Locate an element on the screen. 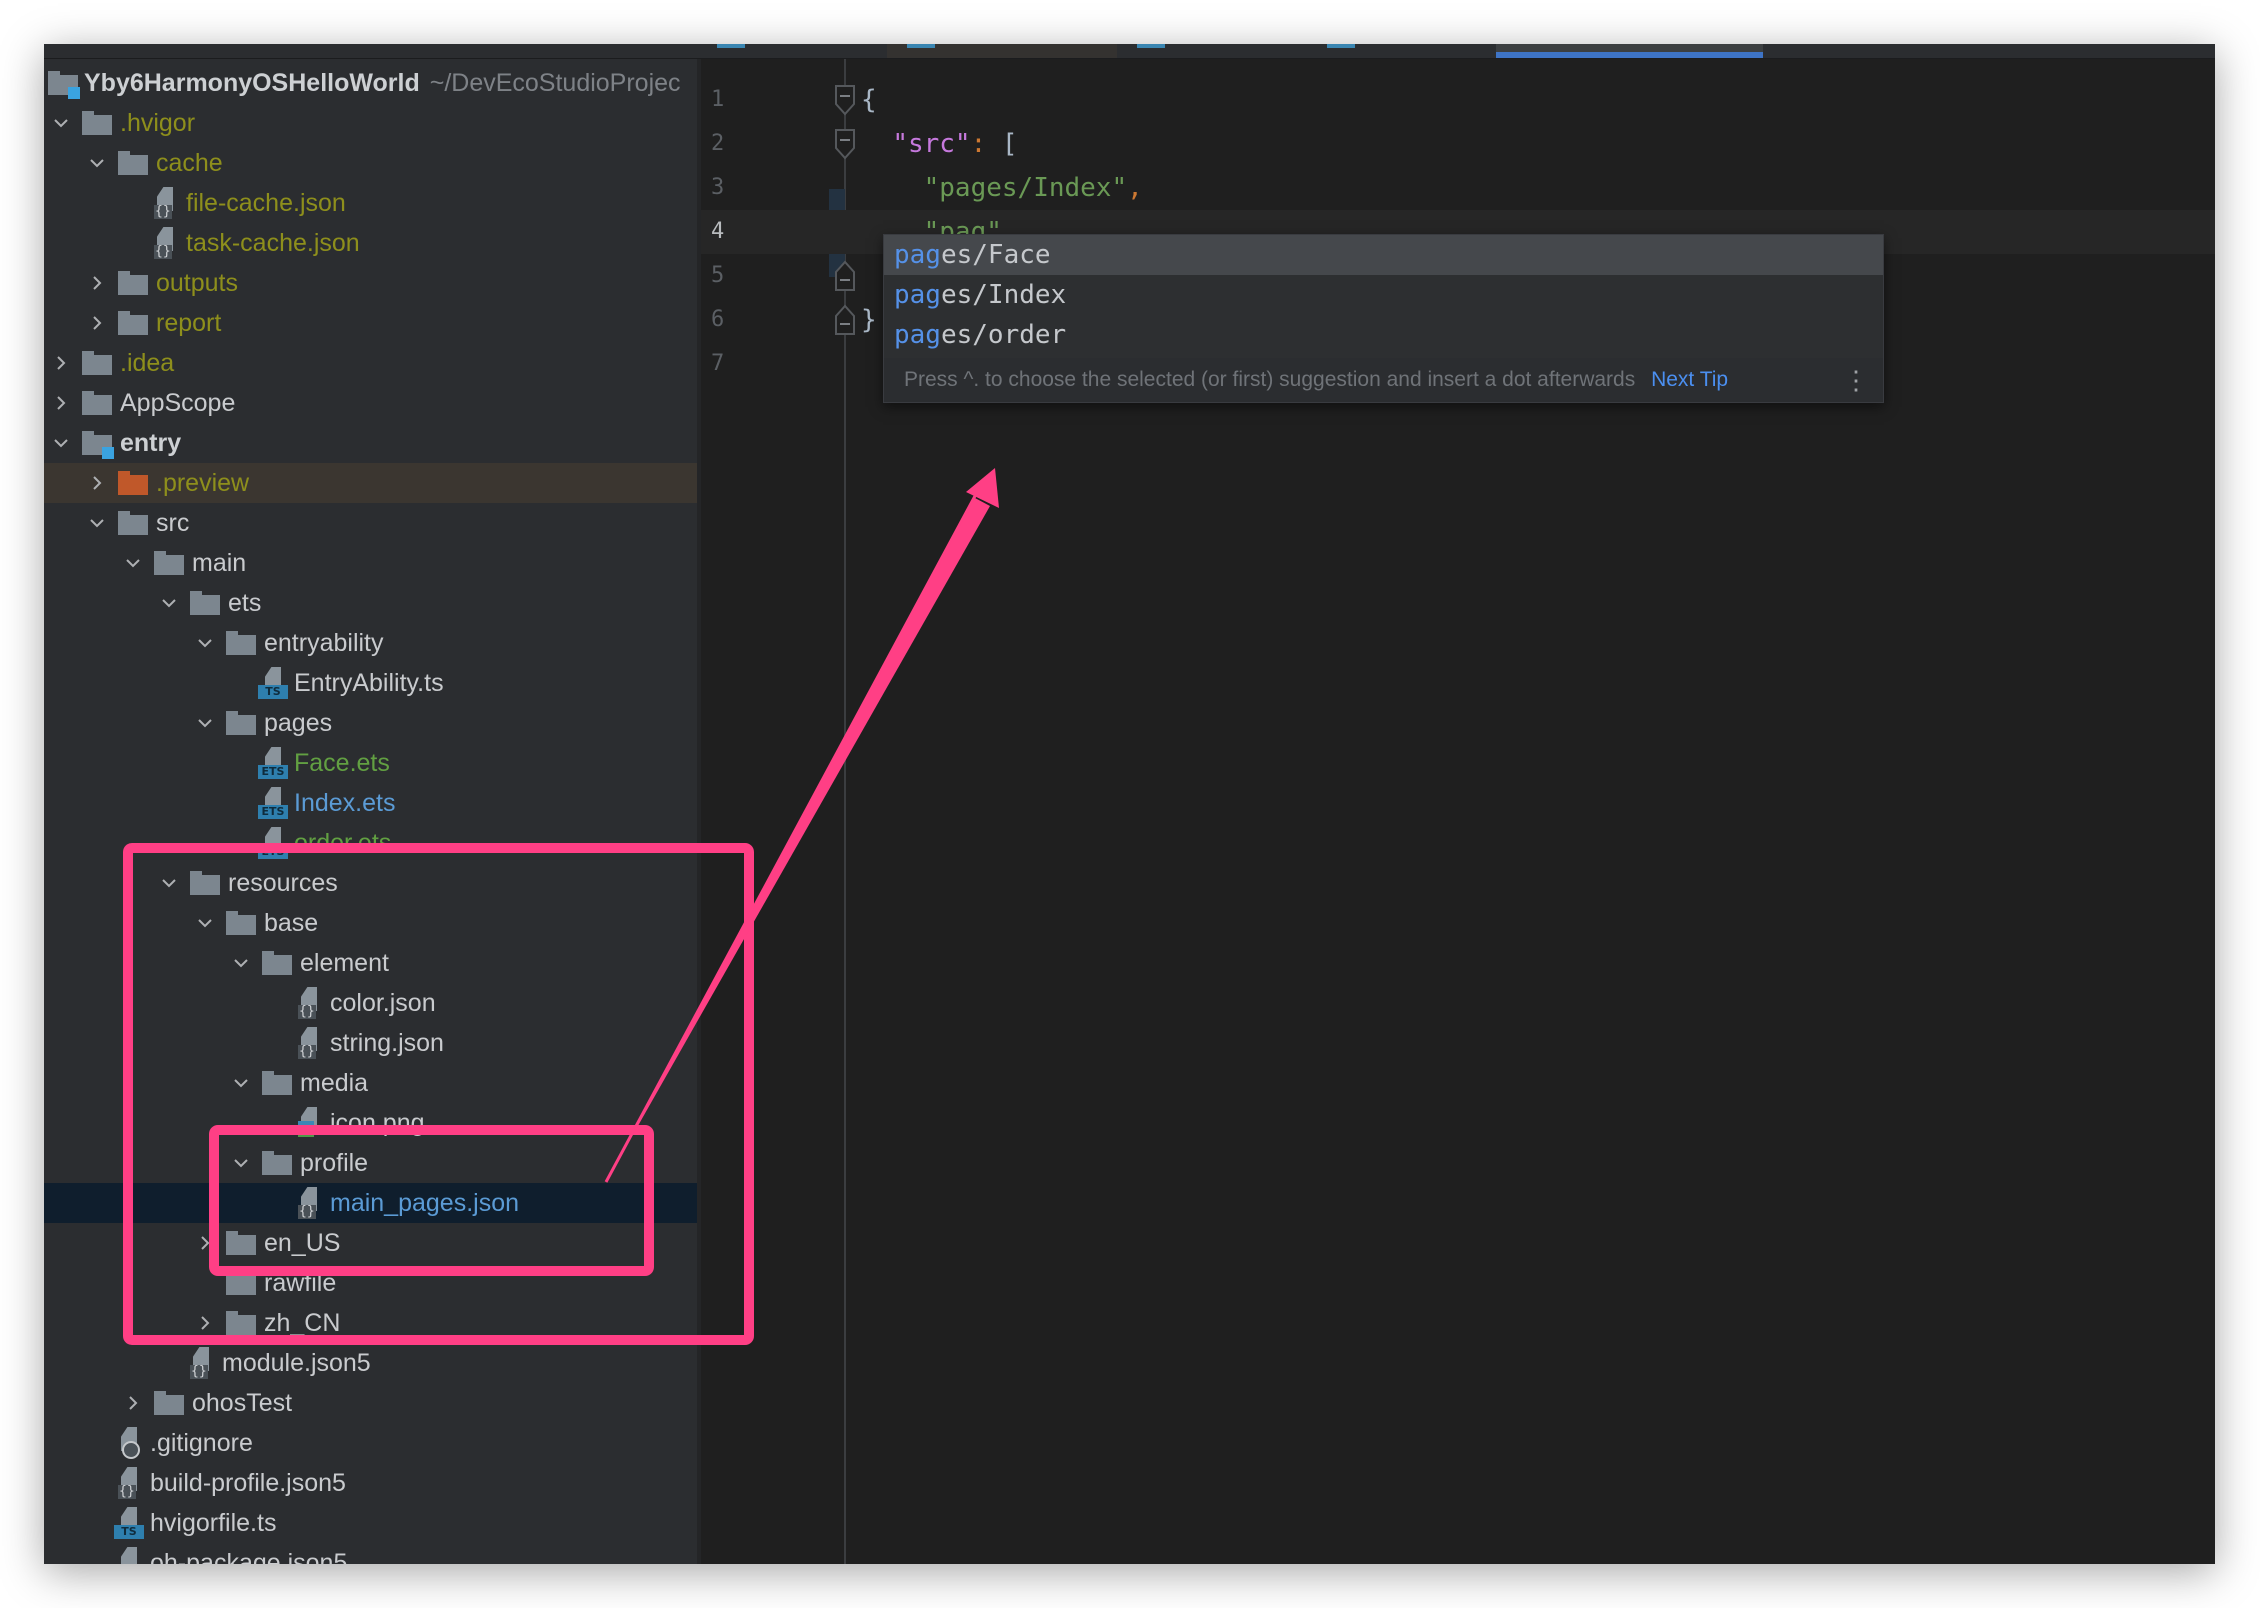 The width and height of the screenshot is (2260, 1608). image-file-icon is located at coordinates (311, 1123).